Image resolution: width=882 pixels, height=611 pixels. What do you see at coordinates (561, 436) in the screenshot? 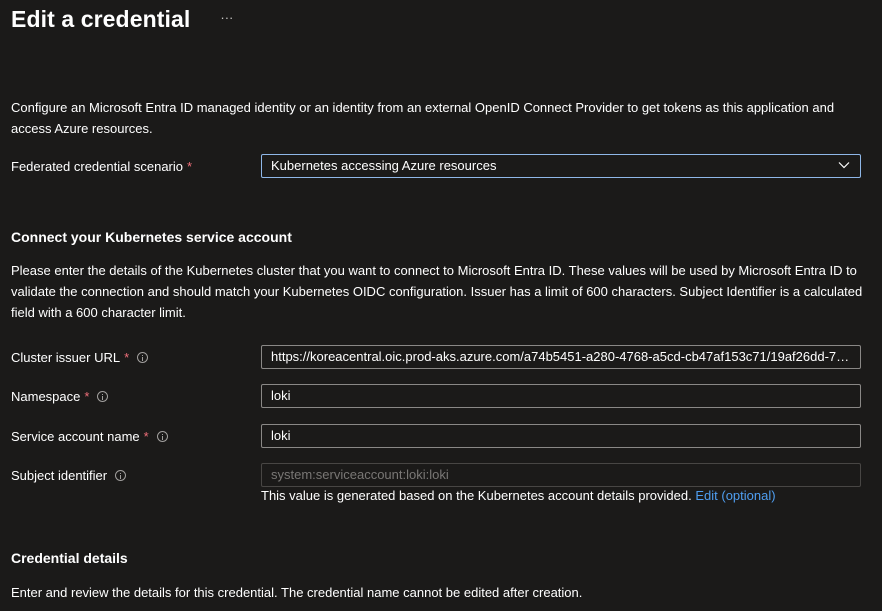
I see `service-account-input: loki` at bounding box center [561, 436].